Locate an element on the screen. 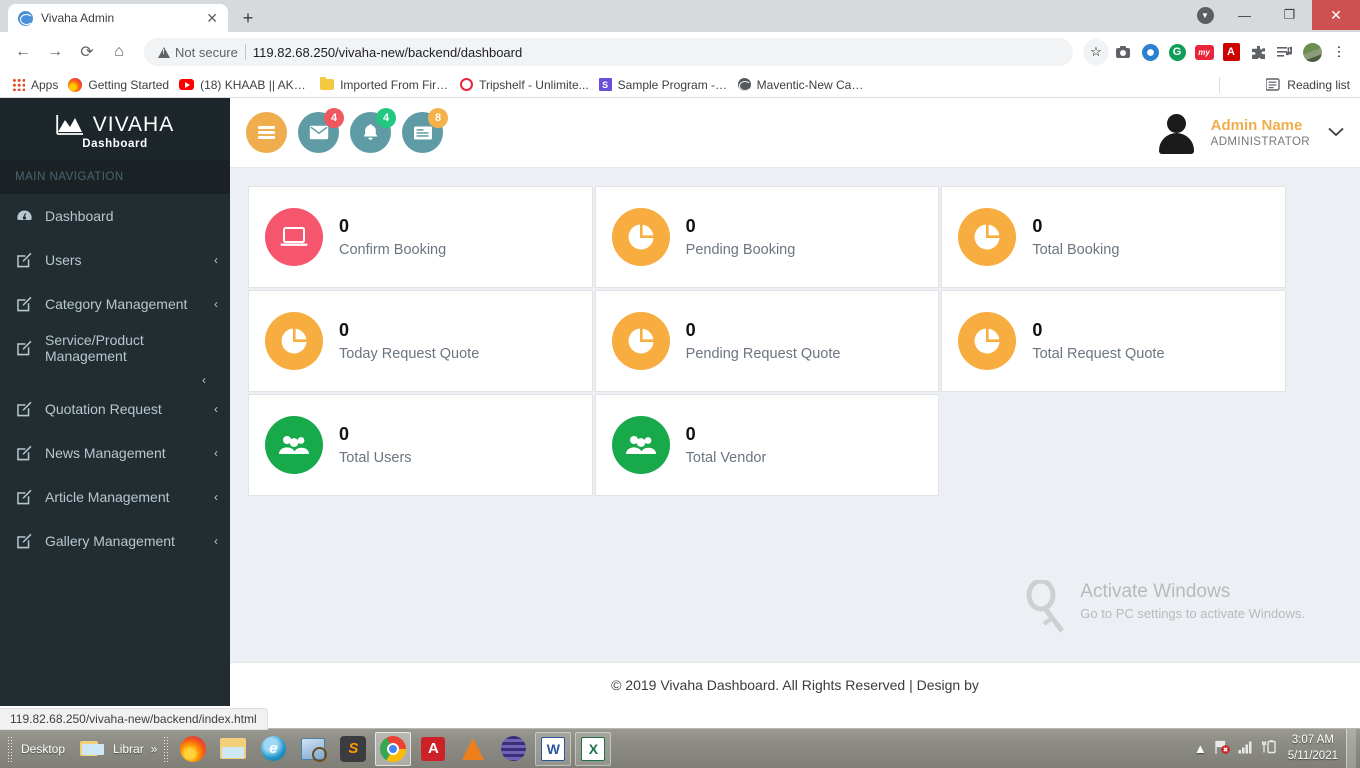 The image size is (1360, 768). bookmark-getting-started: Getting Started is located at coordinates (121, 84).